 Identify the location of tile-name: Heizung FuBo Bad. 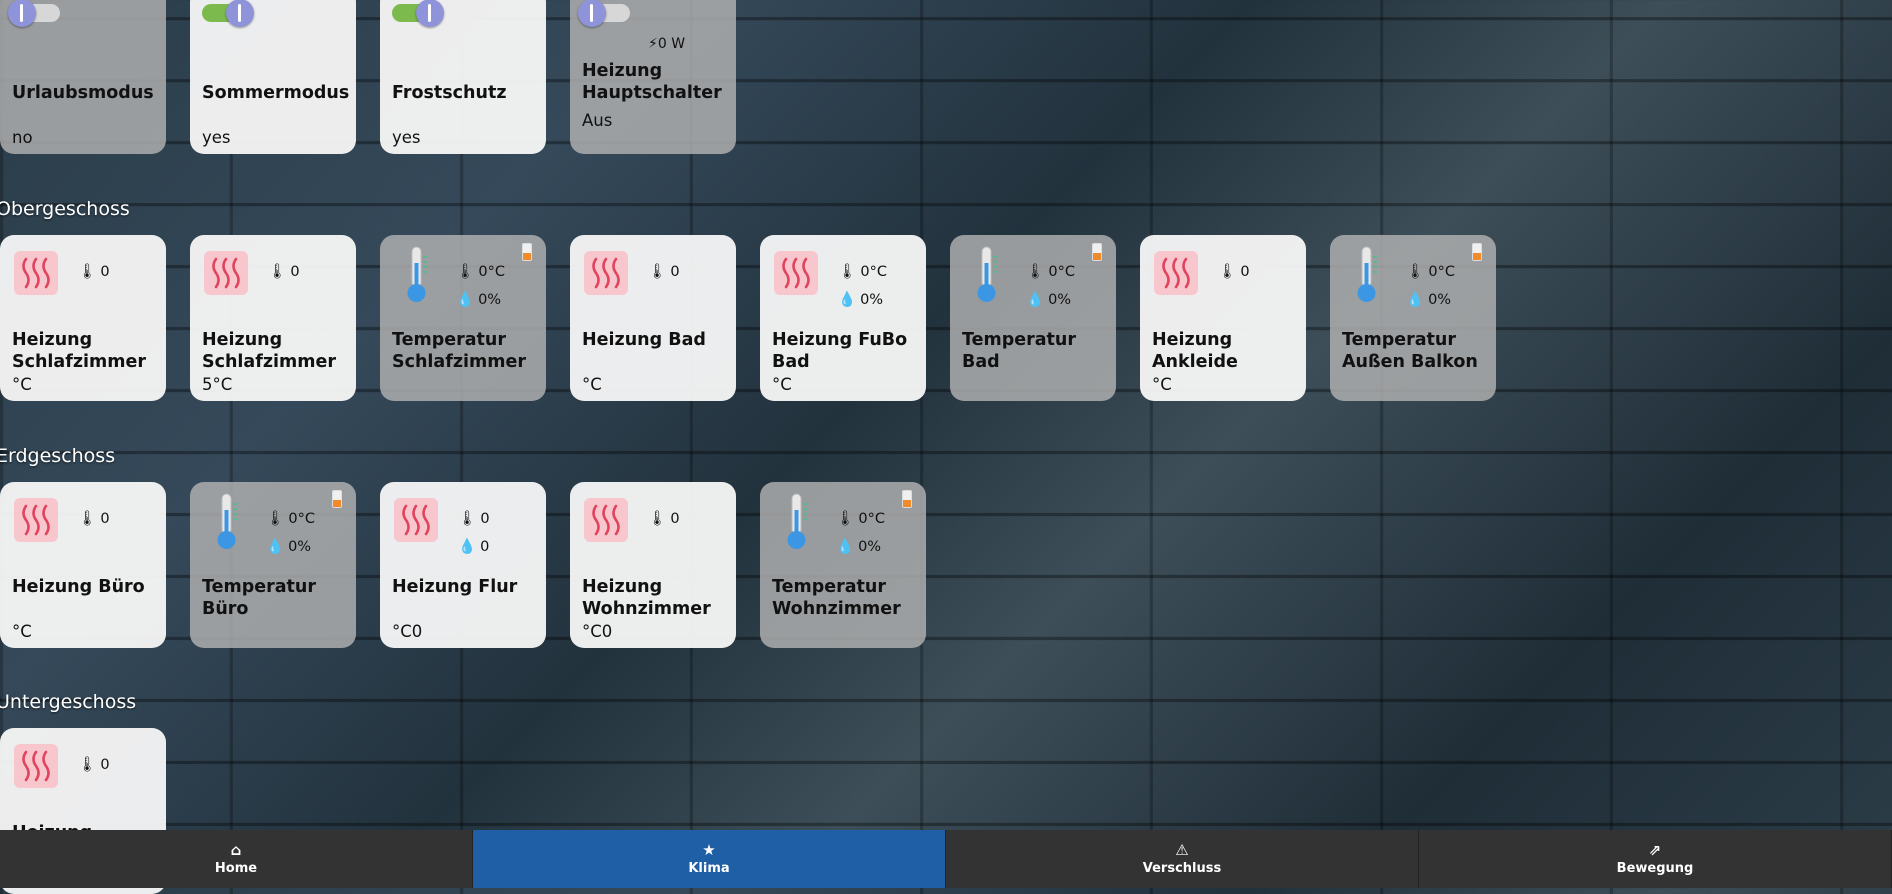
(840, 351).